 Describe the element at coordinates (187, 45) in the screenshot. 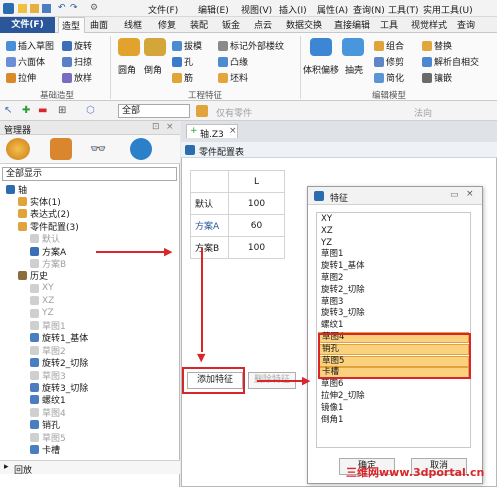

I see `draft-button: 拔模` at that location.